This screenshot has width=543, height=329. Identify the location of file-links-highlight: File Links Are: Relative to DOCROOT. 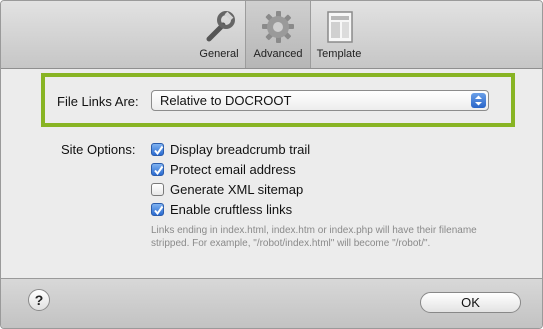
(278, 100).